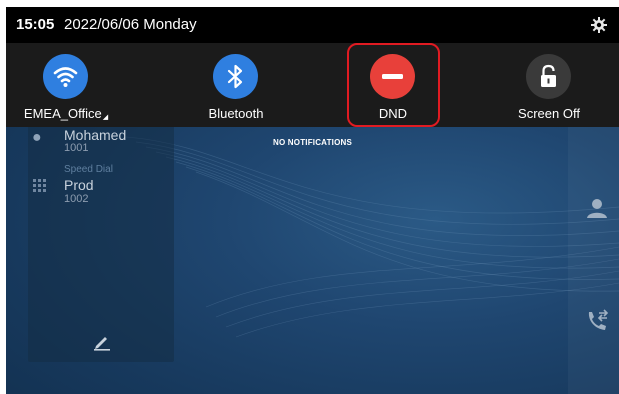 The height and width of the screenshot is (394, 619). I want to click on bluetooth-icon, so click(235, 76).